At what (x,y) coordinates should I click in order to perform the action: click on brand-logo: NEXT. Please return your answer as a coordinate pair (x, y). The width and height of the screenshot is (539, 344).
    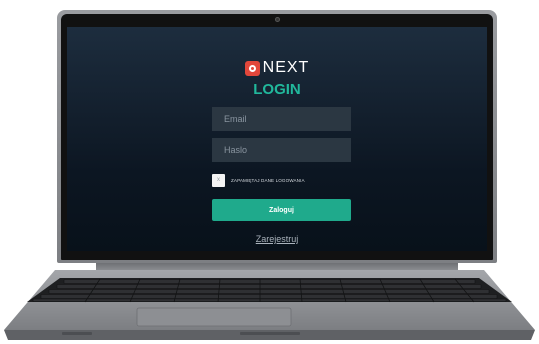
    Looking at the image, I should click on (277, 68).